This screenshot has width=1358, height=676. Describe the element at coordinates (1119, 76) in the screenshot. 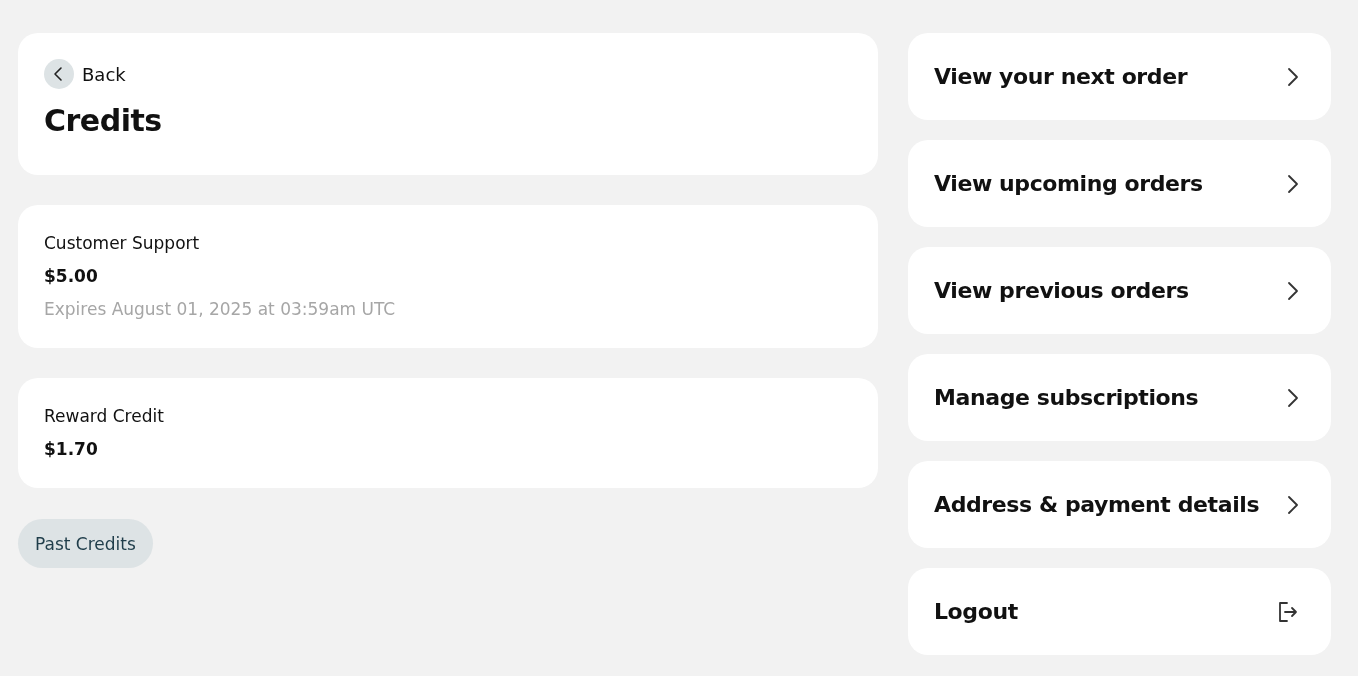

I see `menu-item: View your next order` at that location.